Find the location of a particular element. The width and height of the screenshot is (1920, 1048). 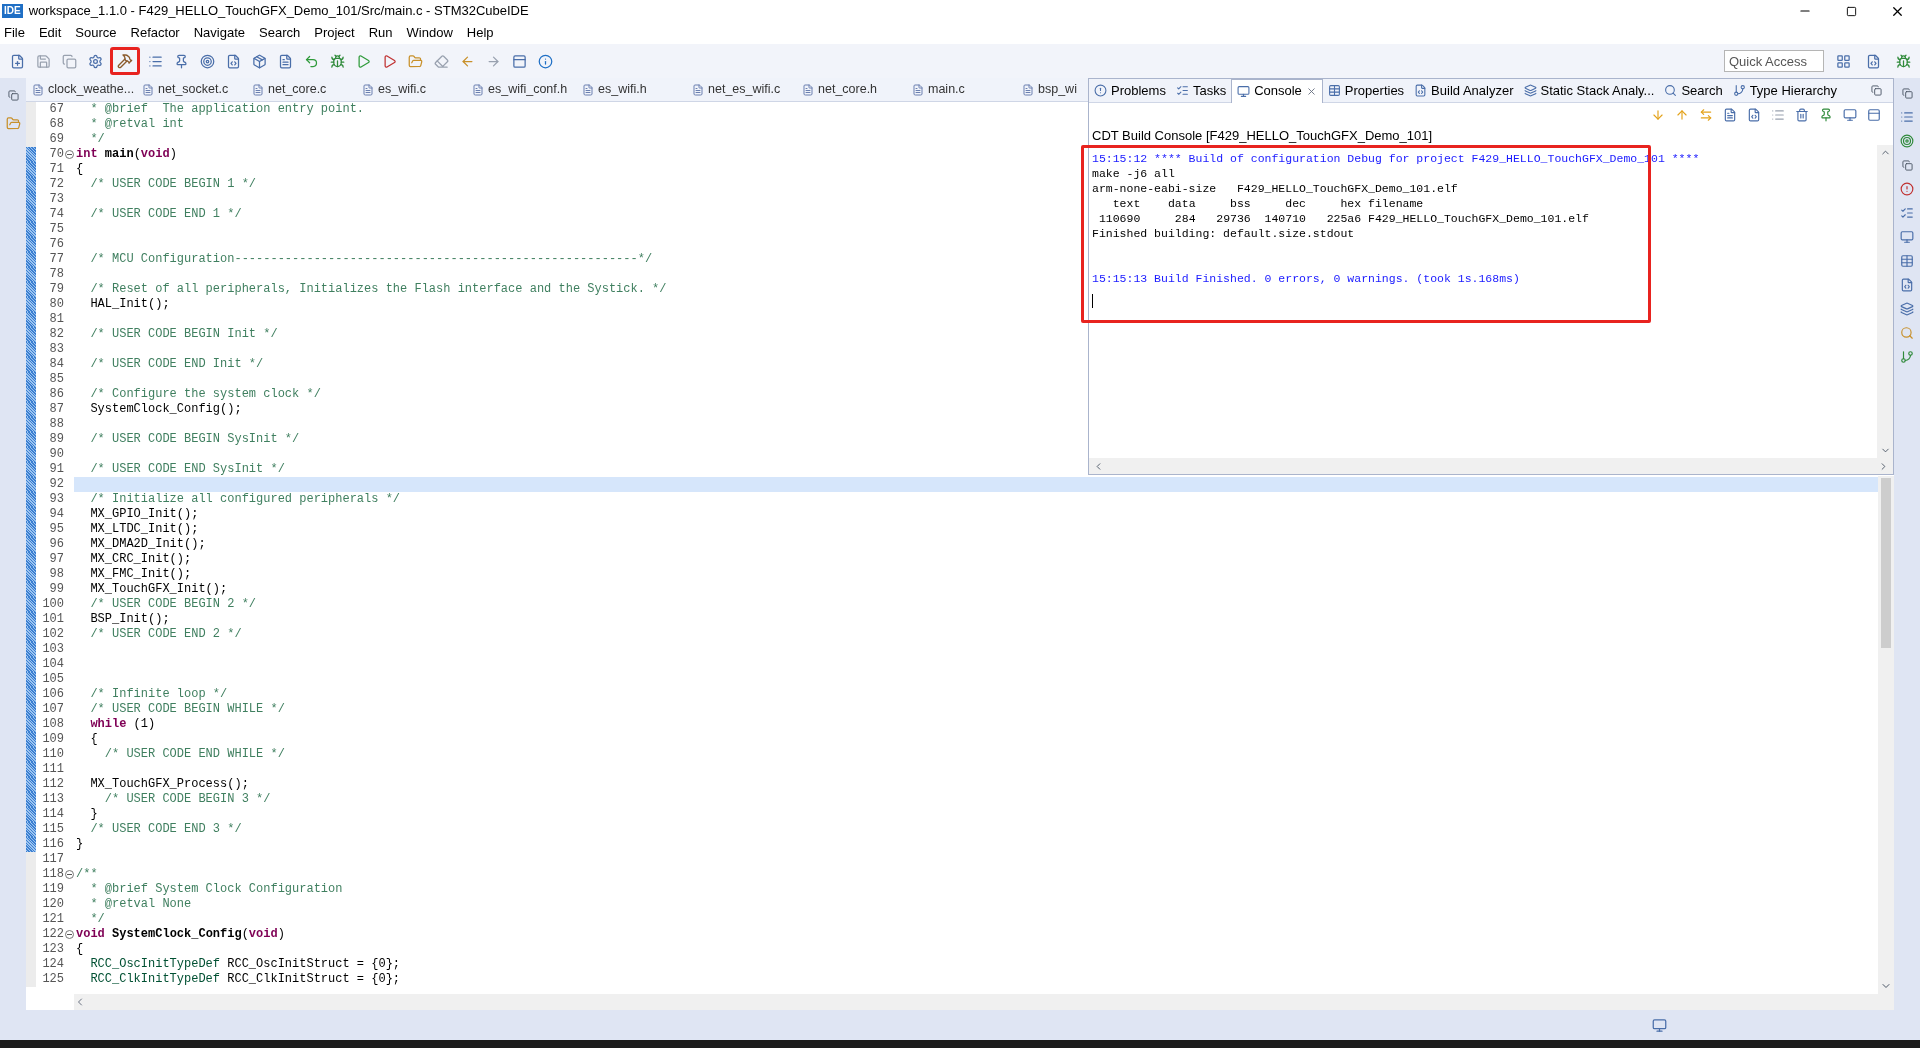

code-line: /* USER CODE BEGIN 3 */ is located at coordinates (187, 799).